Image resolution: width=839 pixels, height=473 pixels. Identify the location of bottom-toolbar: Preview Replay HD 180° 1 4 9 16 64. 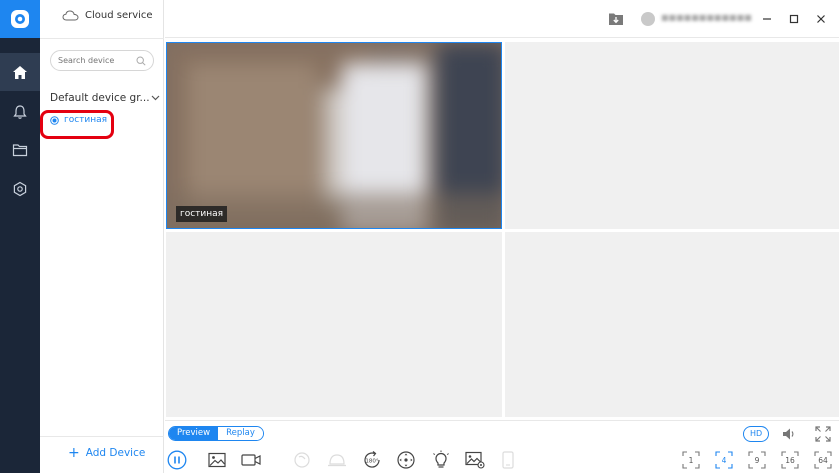
(502, 446).